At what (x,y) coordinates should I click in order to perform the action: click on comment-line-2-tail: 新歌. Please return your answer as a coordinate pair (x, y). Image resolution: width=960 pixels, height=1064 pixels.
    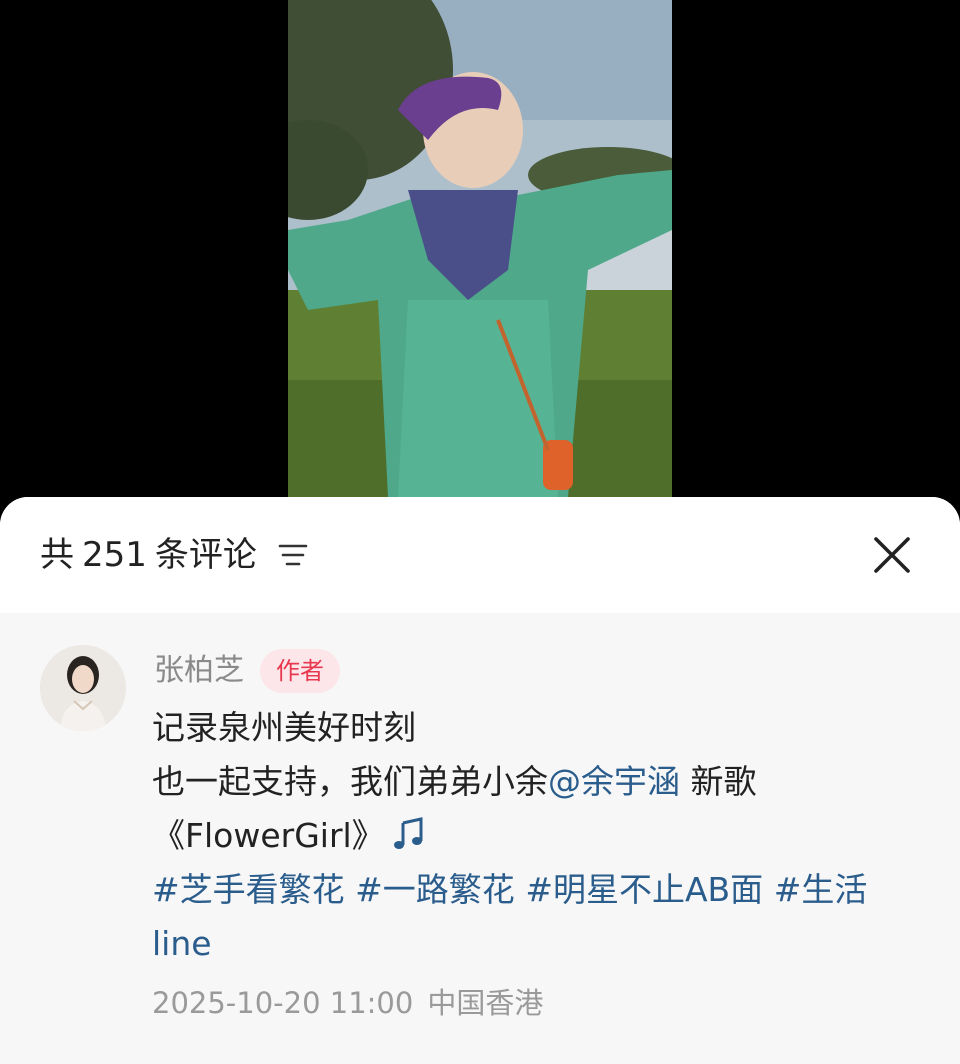
    Looking at the image, I should click on (718, 781).